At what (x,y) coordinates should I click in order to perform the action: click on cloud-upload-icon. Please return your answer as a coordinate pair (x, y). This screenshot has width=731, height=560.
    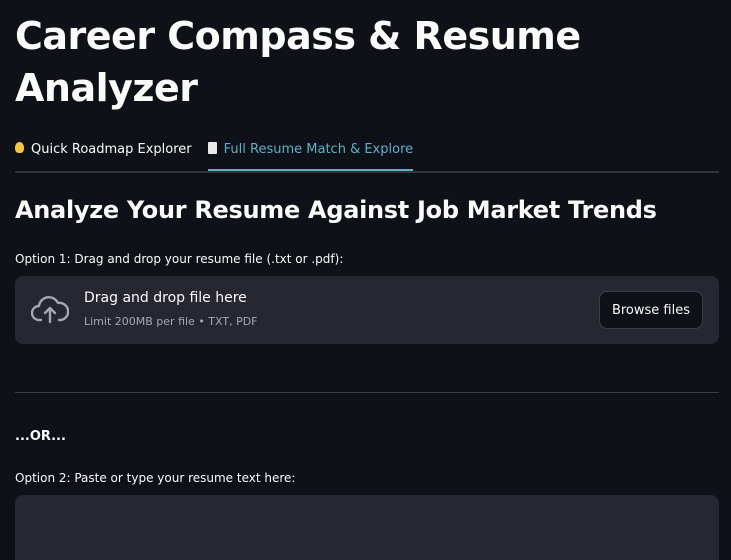
    Looking at the image, I should click on (50, 310).